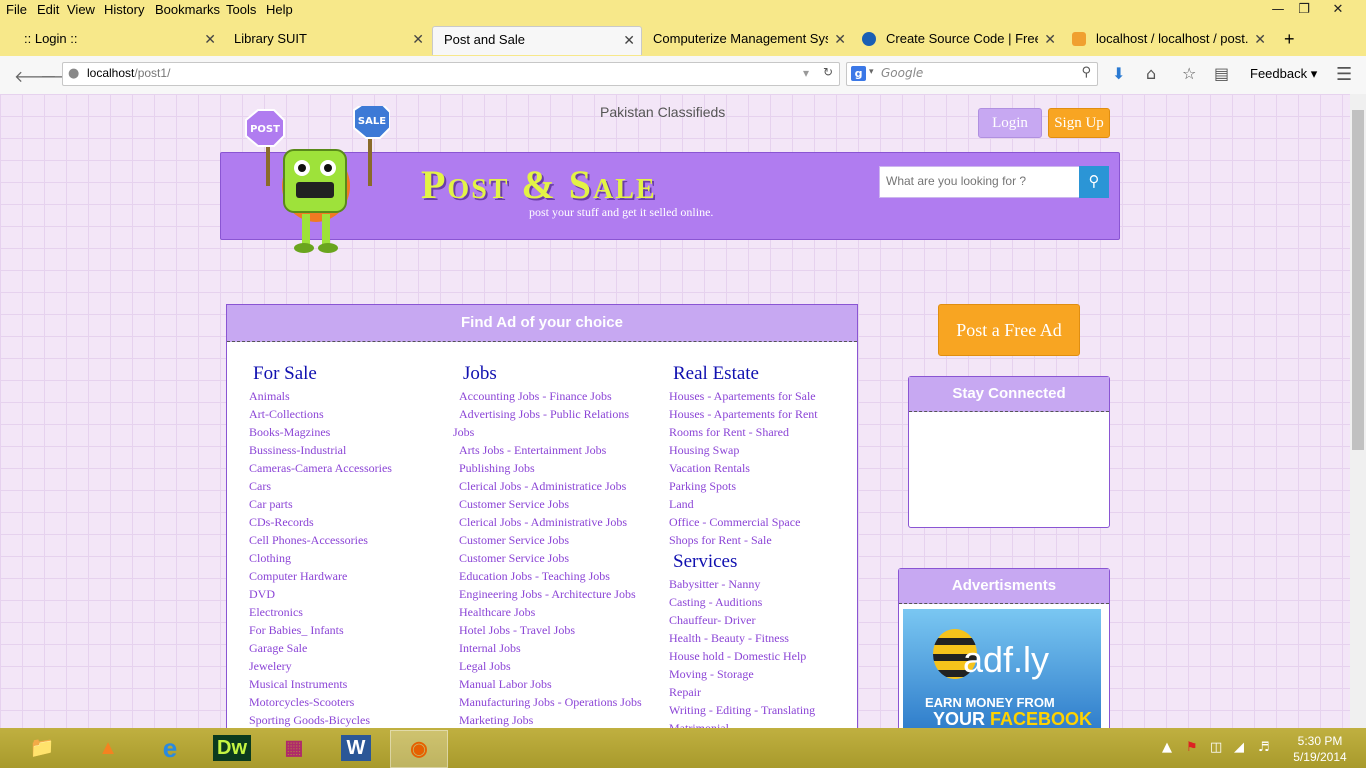 Image resolution: width=1366 pixels, height=768 pixels. I want to click on vlc-icon: ▲, so click(108, 748).